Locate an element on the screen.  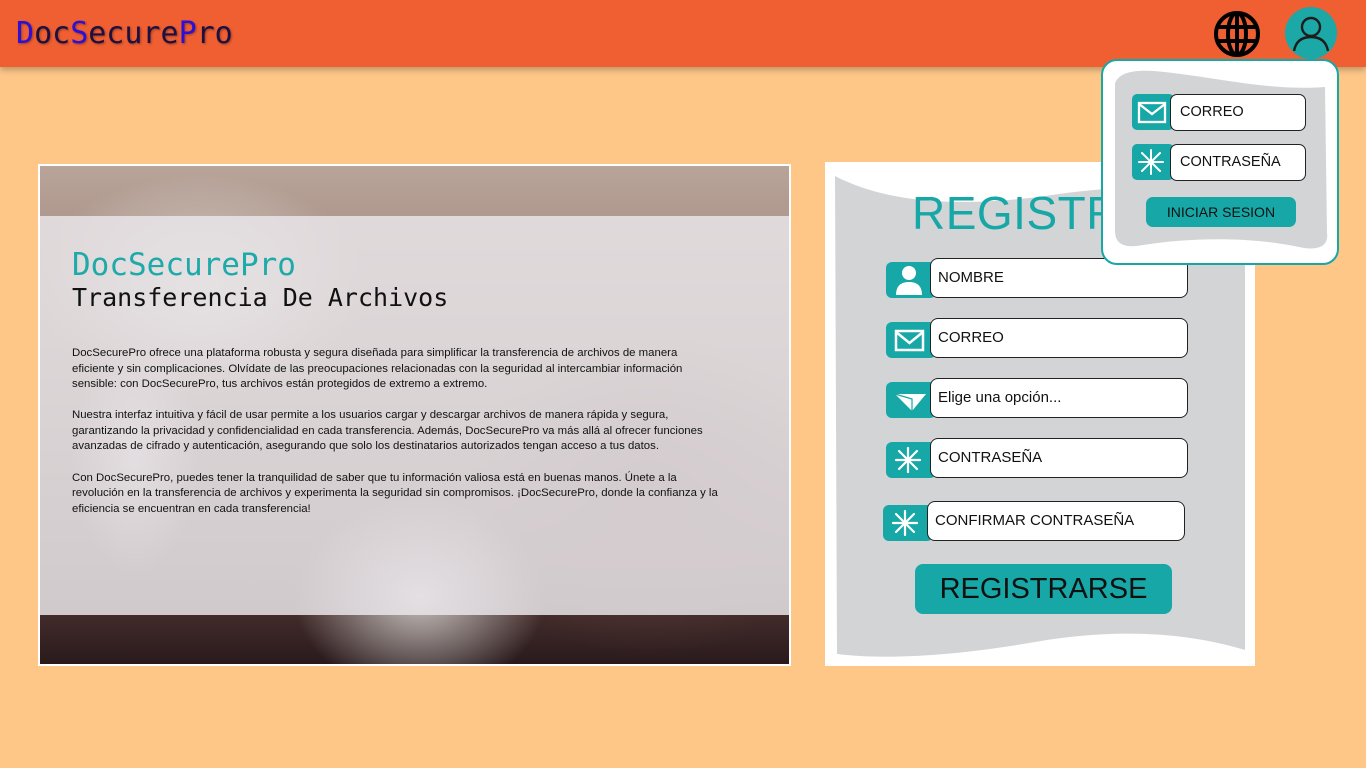
logo-letter: P is located at coordinates (187, 33).